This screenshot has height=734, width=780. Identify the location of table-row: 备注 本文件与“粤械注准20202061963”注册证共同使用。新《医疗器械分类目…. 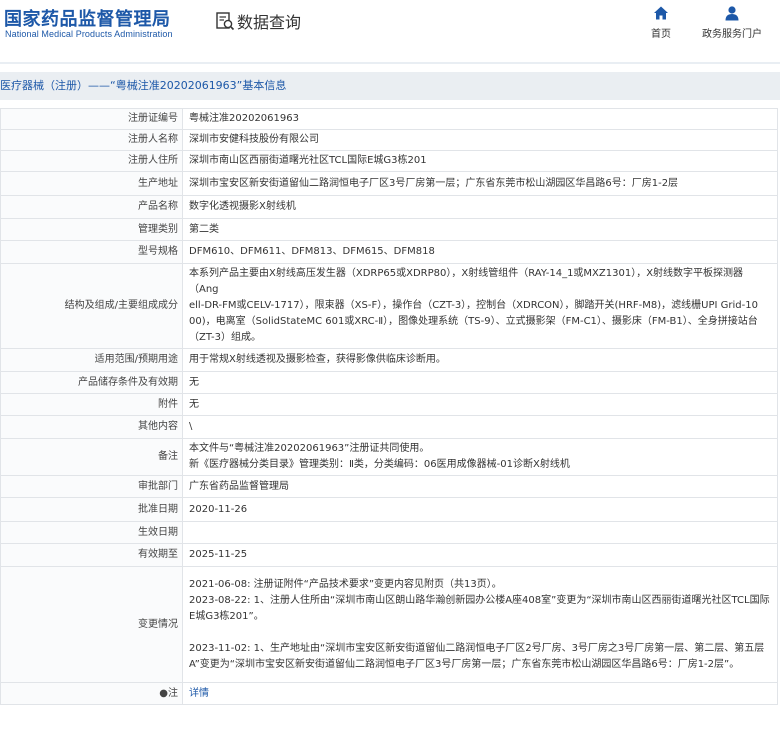
(389, 457).